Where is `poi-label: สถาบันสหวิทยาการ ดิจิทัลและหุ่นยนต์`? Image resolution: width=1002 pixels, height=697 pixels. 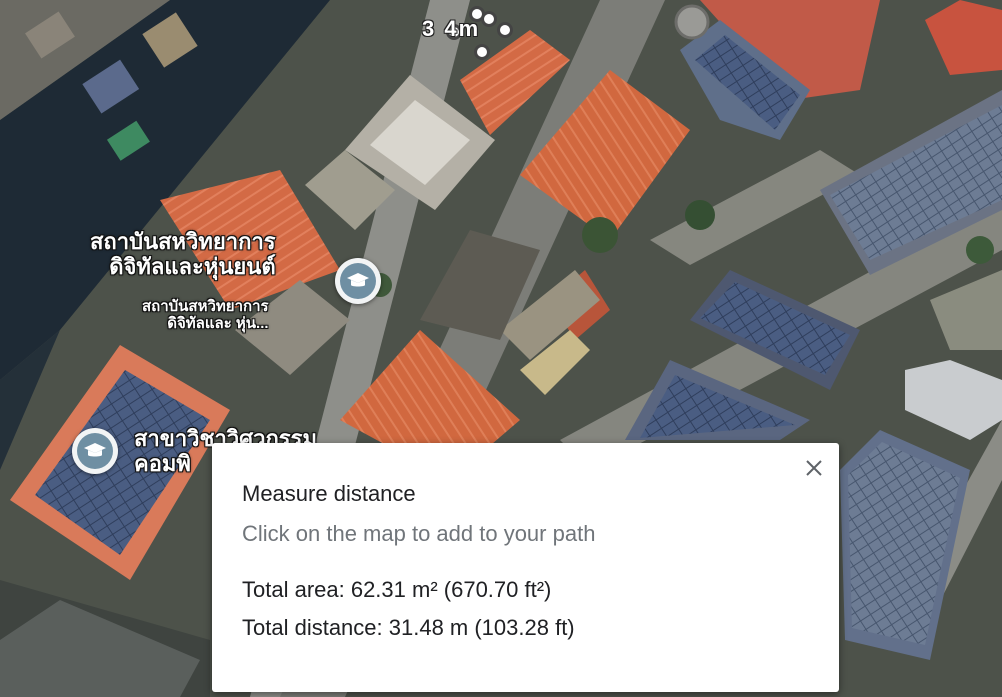 poi-label: สถาบันสหวิทยาการ ดิจิทัลและหุ่นยนต์ is located at coordinates (183, 254).